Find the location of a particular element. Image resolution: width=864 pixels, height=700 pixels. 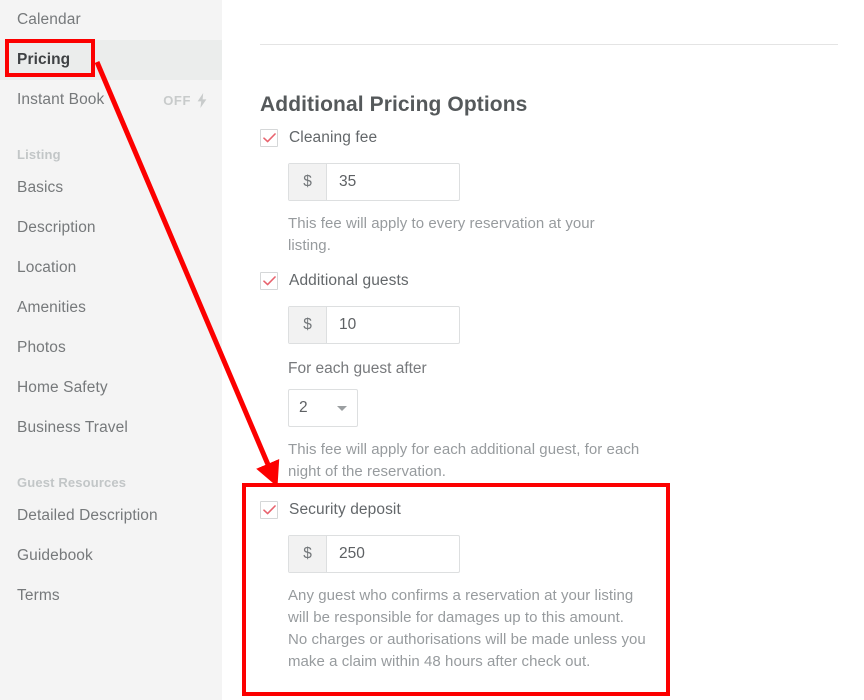

sidebar-item-location: Location is located at coordinates (111, 268).